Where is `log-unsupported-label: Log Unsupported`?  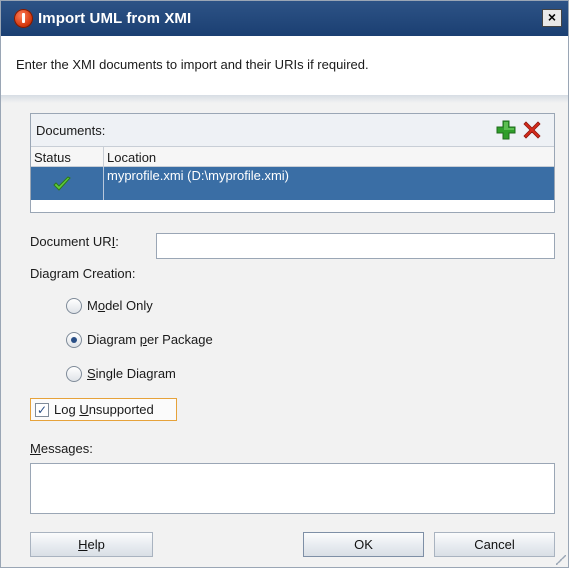
log-unsupported-label: Log Unsupported is located at coordinates (104, 409).